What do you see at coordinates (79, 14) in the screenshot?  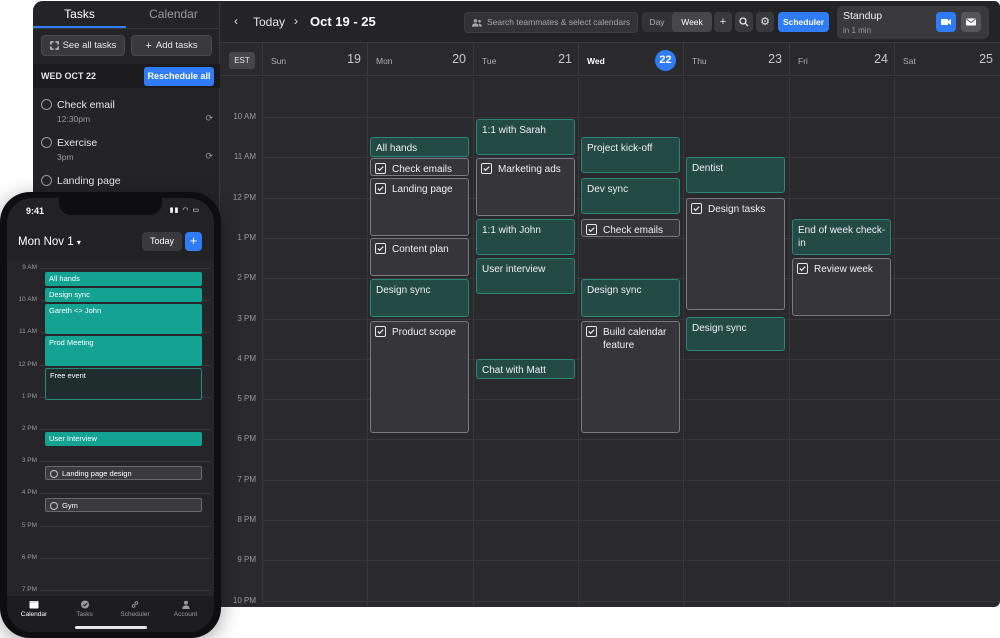 I see `tab-tasks: Tasks` at bounding box center [79, 14].